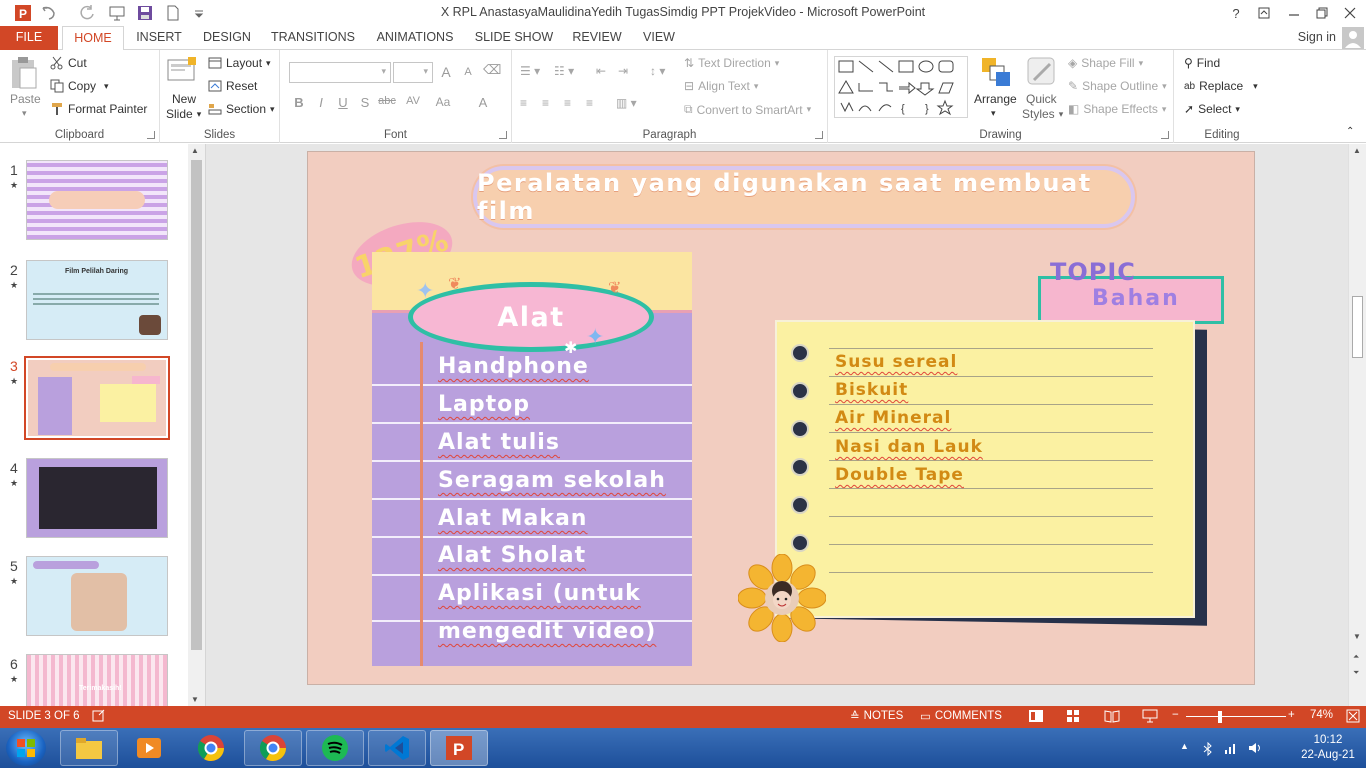 The image size is (1366, 768). I want to click on app-icon: P, so click(23, 13).